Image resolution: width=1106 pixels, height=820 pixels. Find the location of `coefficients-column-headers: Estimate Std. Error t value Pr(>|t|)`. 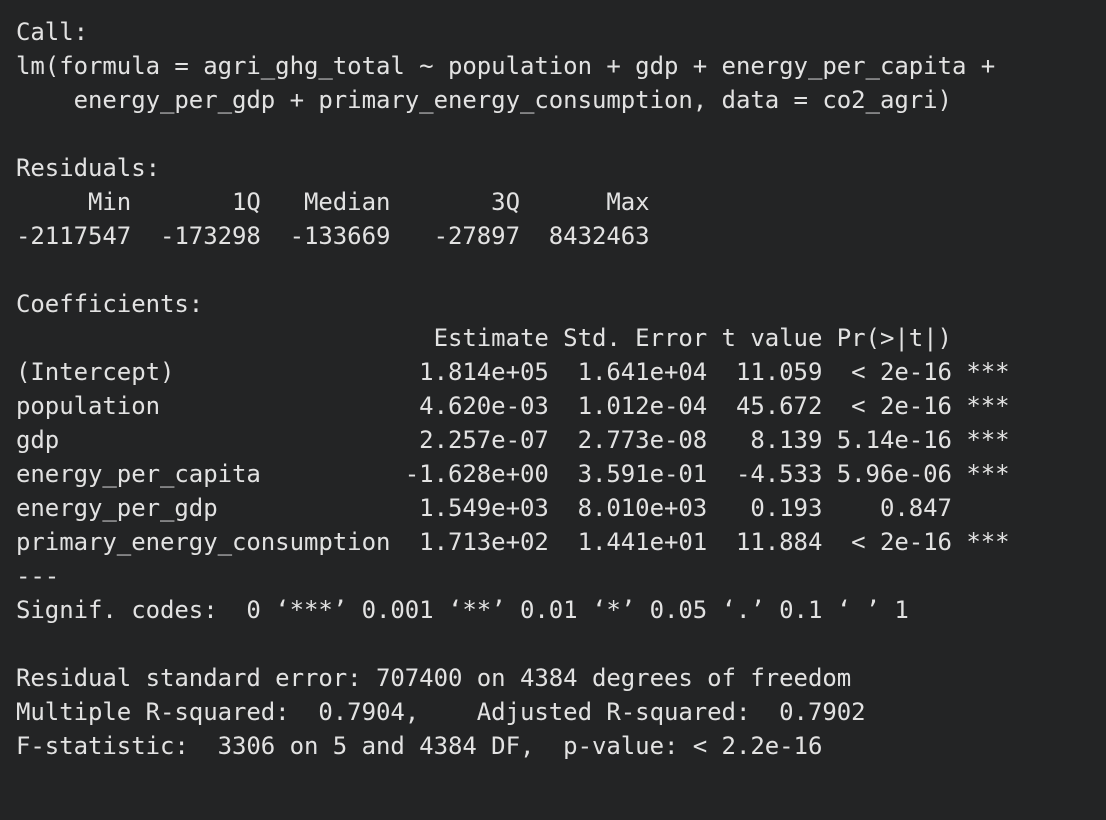

coefficients-column-headers: Estimate Std. Error t value Pr(>|t|) is located at coordinates (513, 338).